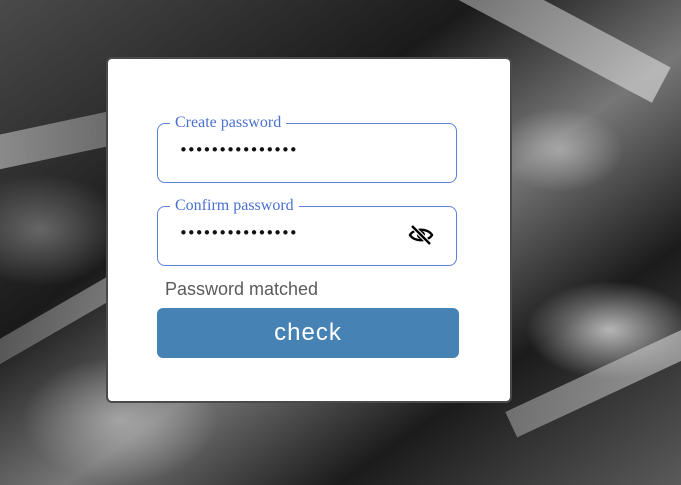  I want to click on create-password-input: •••••••••••••••, so click(238, 150).